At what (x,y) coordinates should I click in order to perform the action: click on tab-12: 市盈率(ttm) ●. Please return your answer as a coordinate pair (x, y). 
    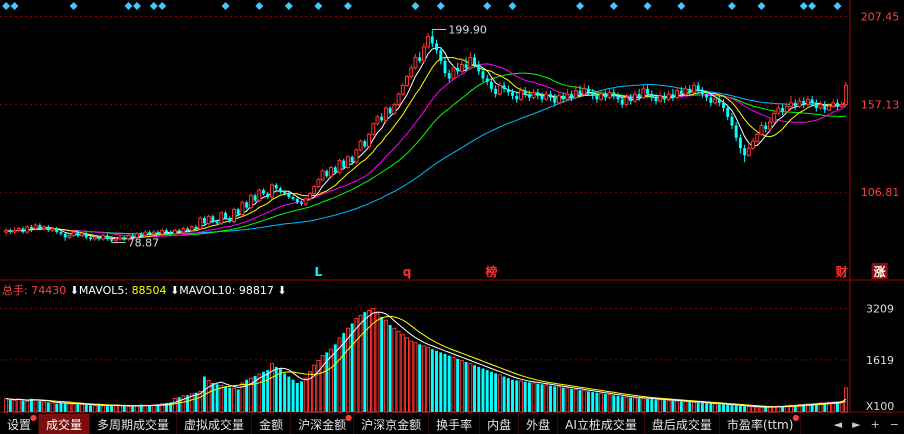
    Looking at the image, I should click on (761, 423).